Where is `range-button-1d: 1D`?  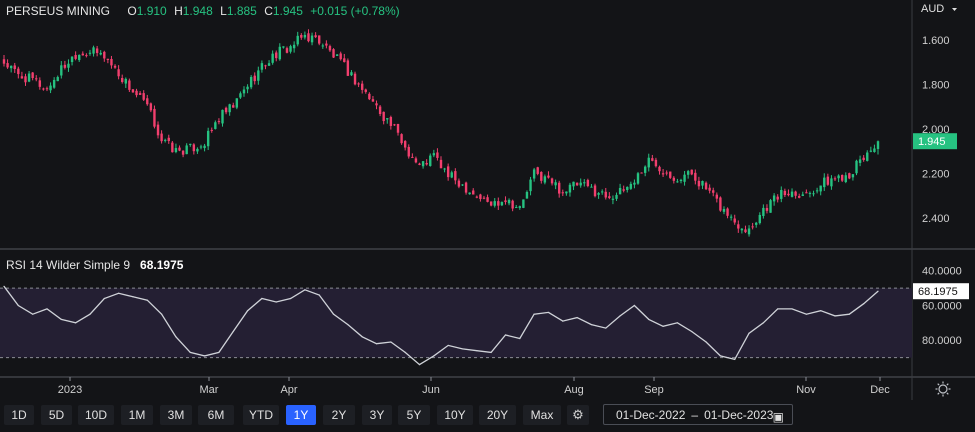
range-button-1d: 1D is located at coordinates (19, 415).